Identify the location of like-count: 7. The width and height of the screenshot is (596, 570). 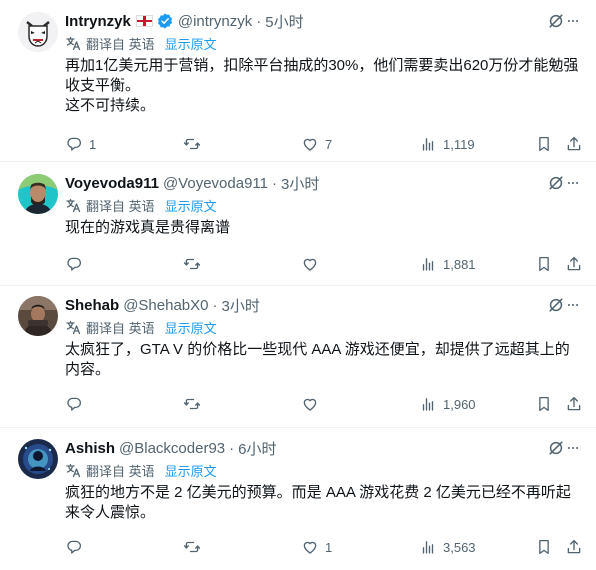
(329, 144).